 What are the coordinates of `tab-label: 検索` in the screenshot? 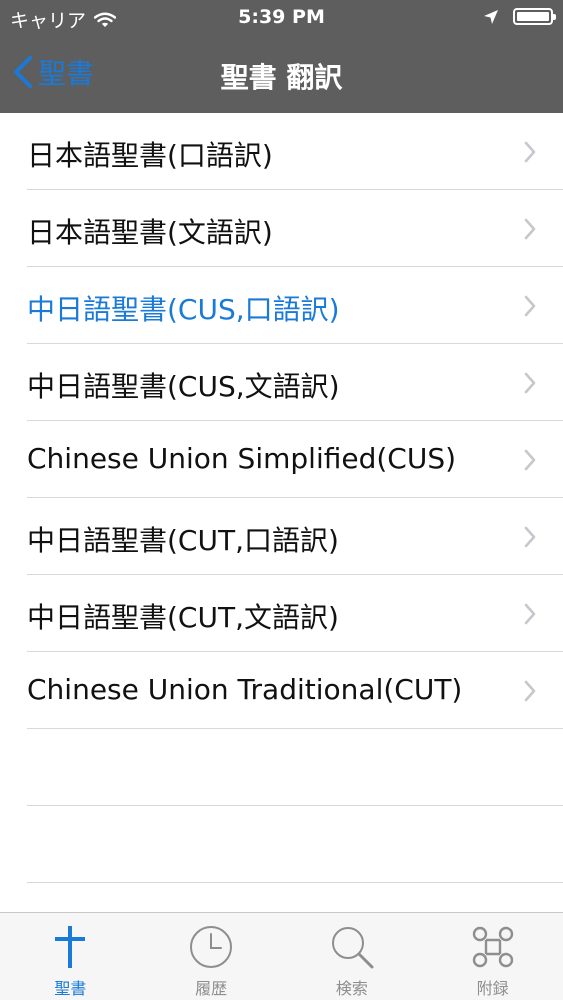 It's located at (351, 988).